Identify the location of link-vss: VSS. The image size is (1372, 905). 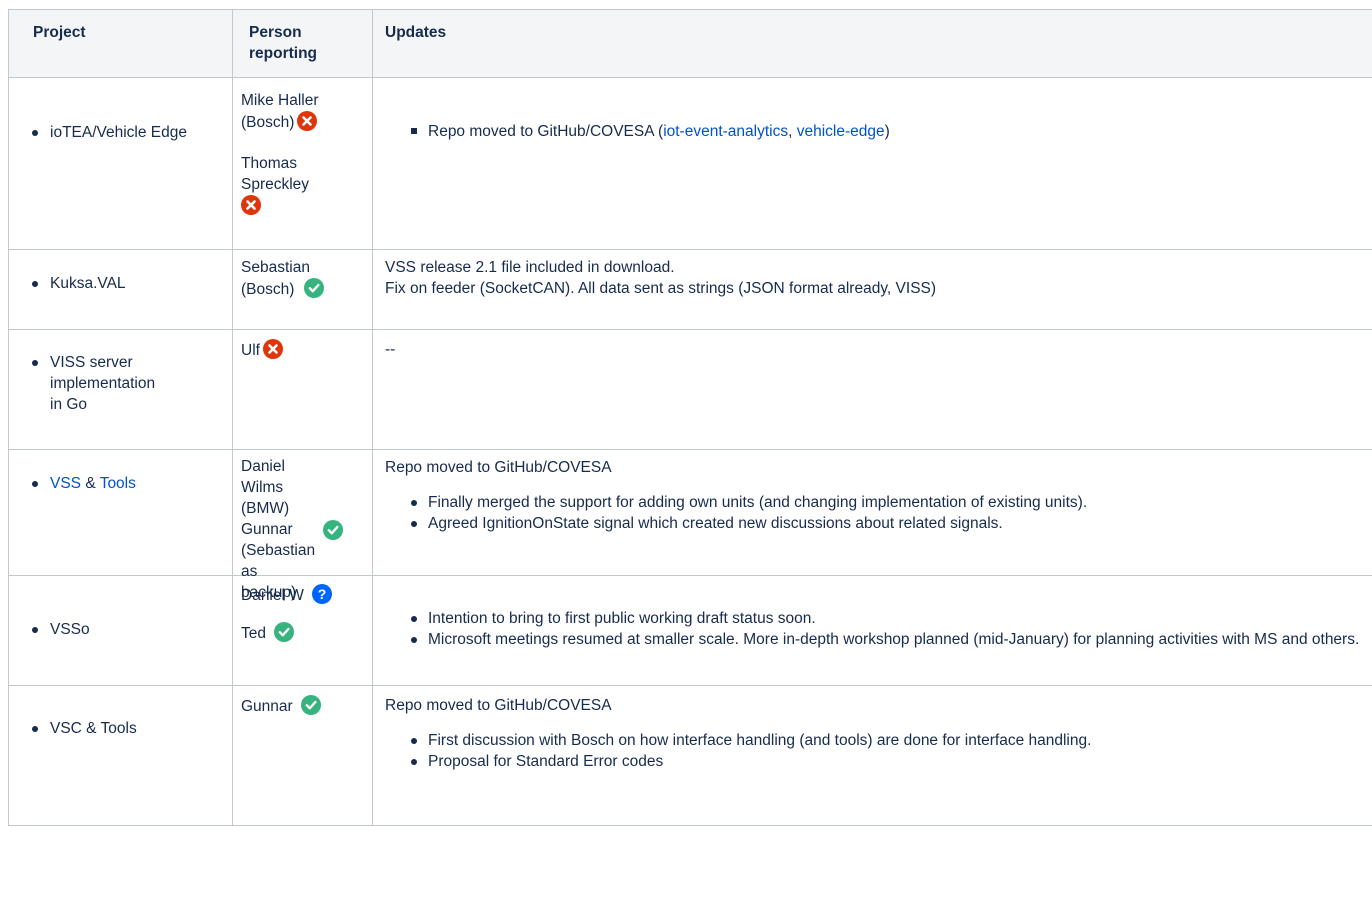
(65, 483).